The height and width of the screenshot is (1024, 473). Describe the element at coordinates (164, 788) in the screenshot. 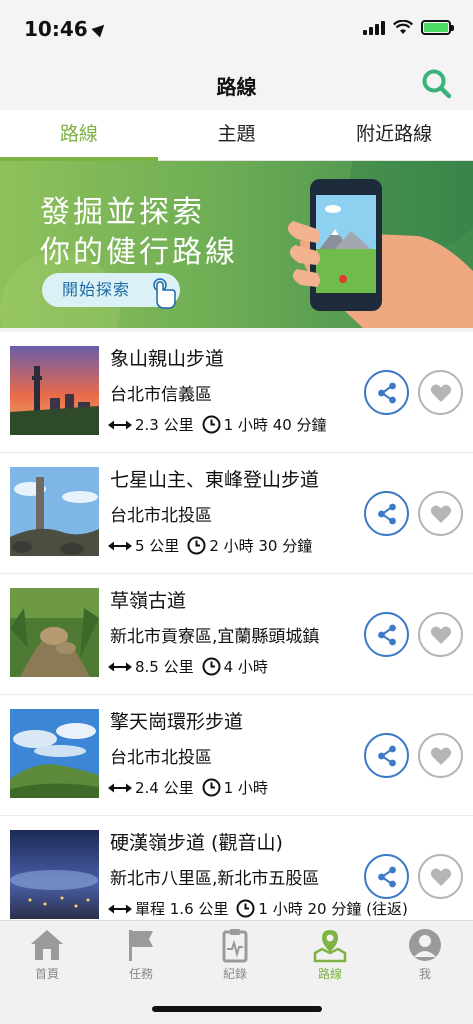

I see `trail-distance: 2.4 公里` at that location.